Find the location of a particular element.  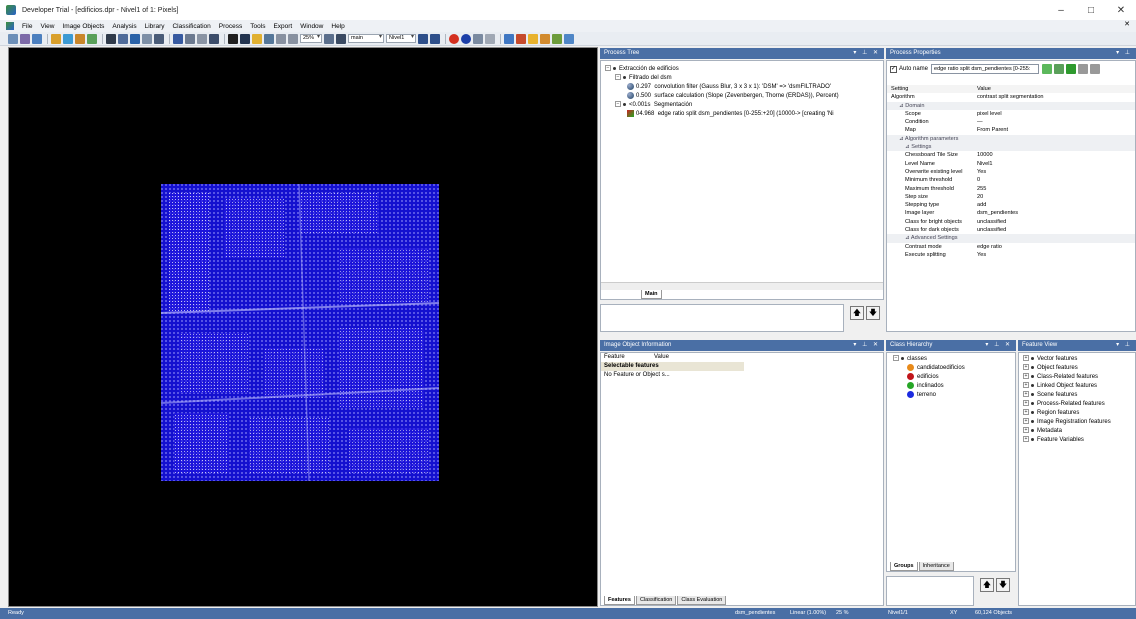

class-move-down-button: 🡇 is located at coordinates (1003, 585).